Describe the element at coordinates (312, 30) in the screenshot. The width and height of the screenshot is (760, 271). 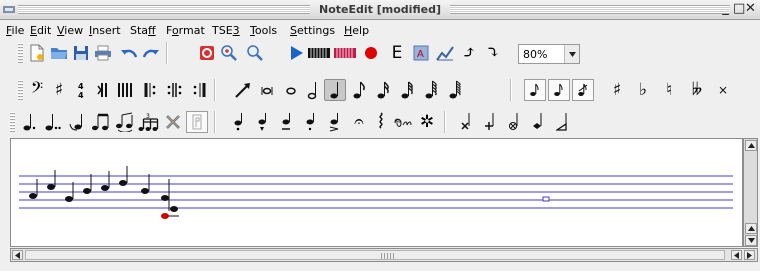
I see `menu-settings: Settings` at that location.